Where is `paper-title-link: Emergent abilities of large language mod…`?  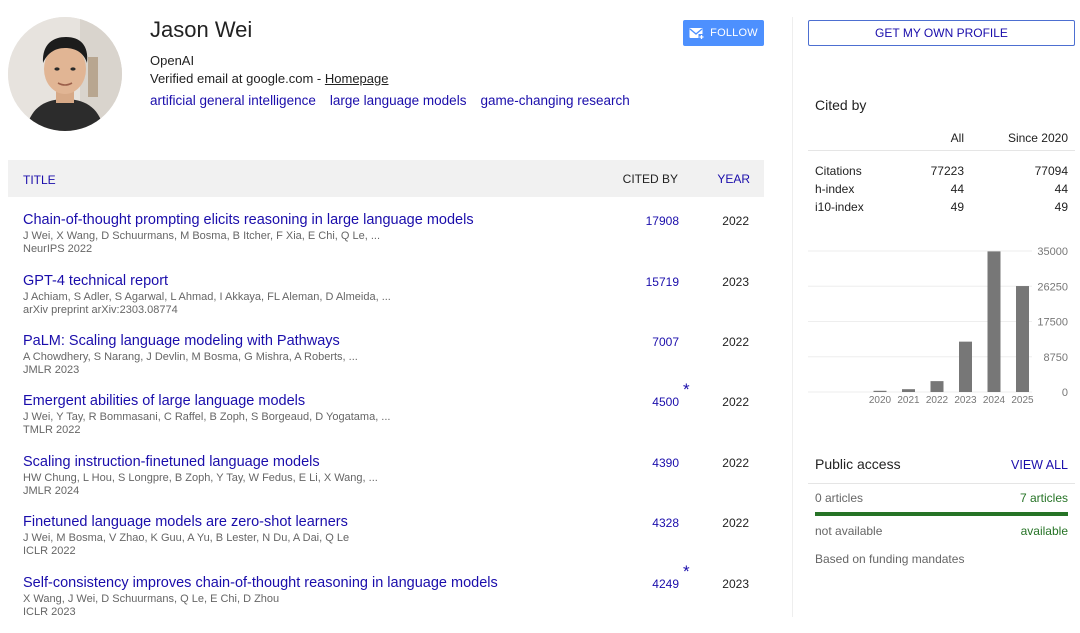
paper-title-link: Emergent abilities of large language mod… is located at coordinates (164, 401).